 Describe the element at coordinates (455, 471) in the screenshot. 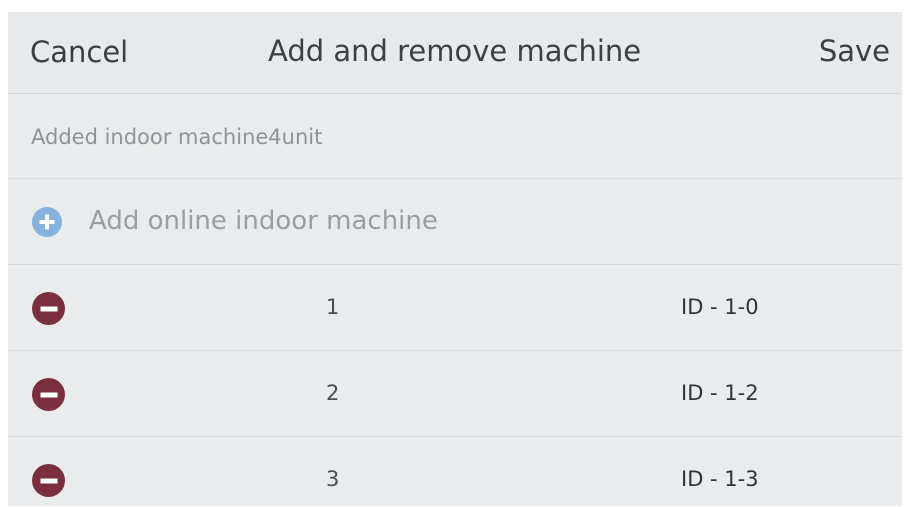

I see `machine-row: 3 ID - 1-3` at that location.